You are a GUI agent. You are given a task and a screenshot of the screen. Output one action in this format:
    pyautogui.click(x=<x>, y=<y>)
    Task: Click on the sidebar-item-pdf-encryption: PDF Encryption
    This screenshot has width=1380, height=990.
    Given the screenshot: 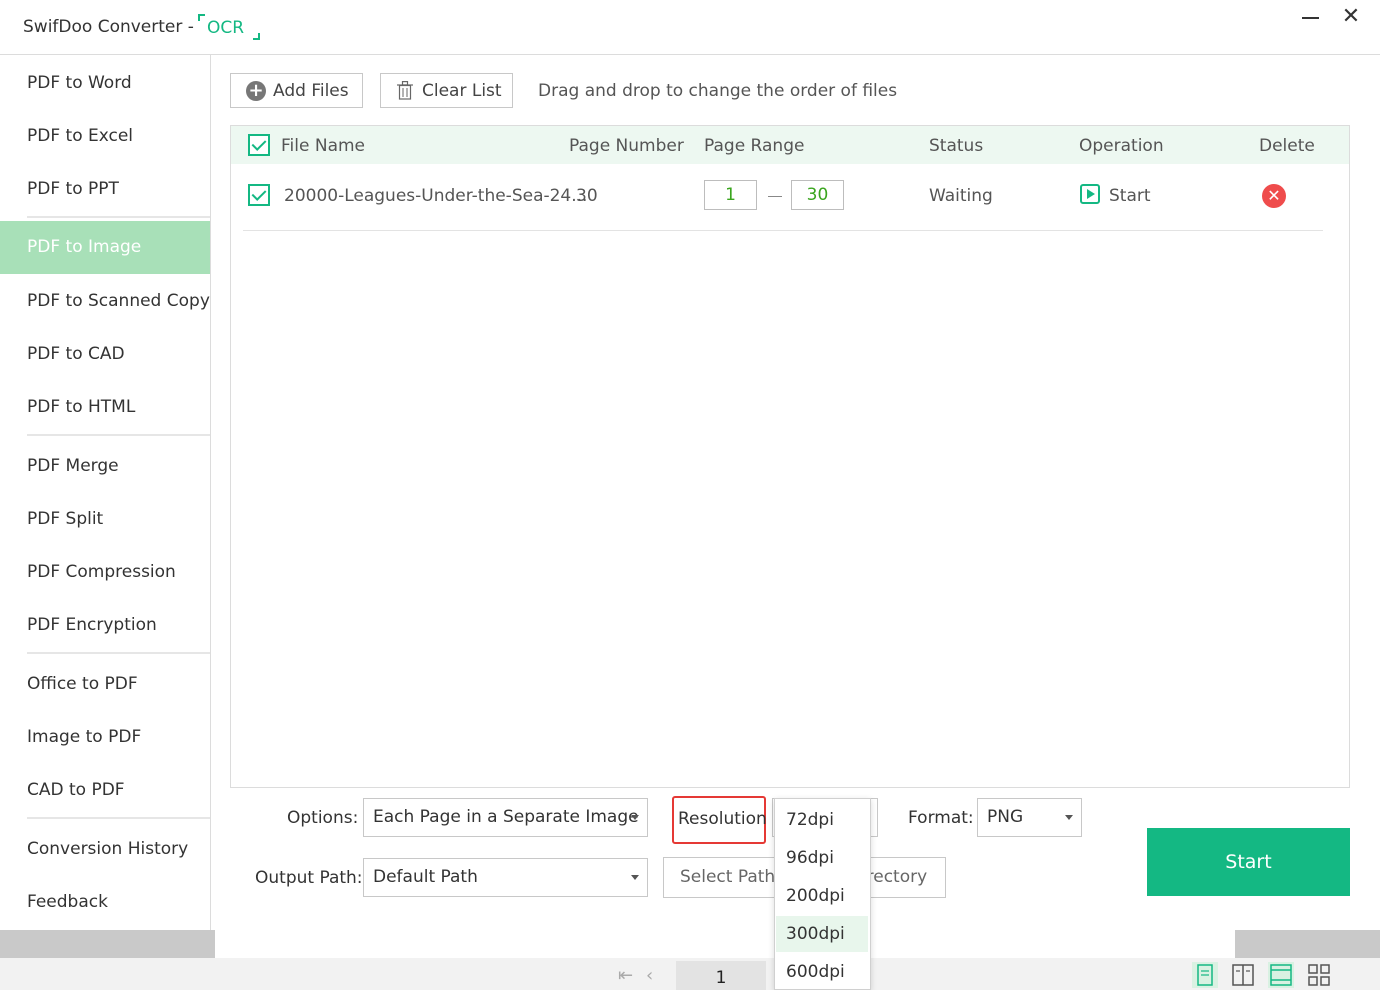 What is the action you would take?
    pyautogui.click(x=105, y=625)
    